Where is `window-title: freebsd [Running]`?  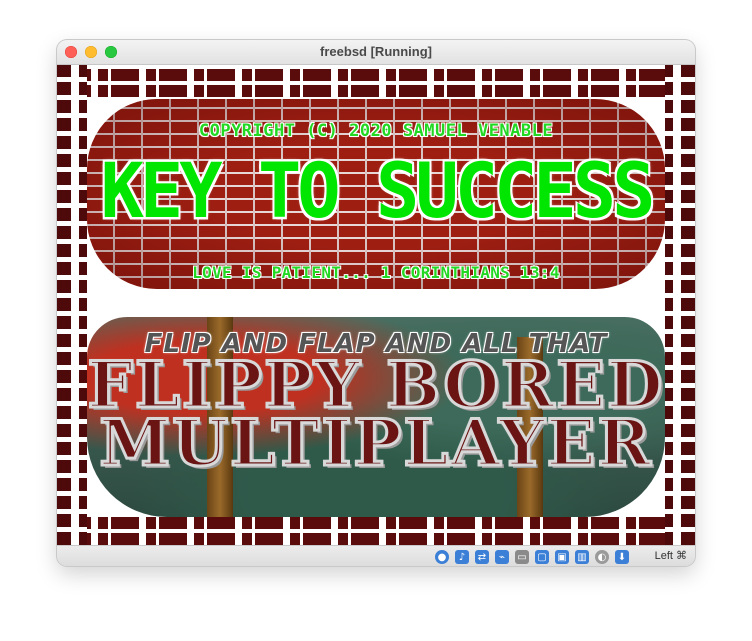 window-title: freebsd [Running] is located at coordinates (376, 51).